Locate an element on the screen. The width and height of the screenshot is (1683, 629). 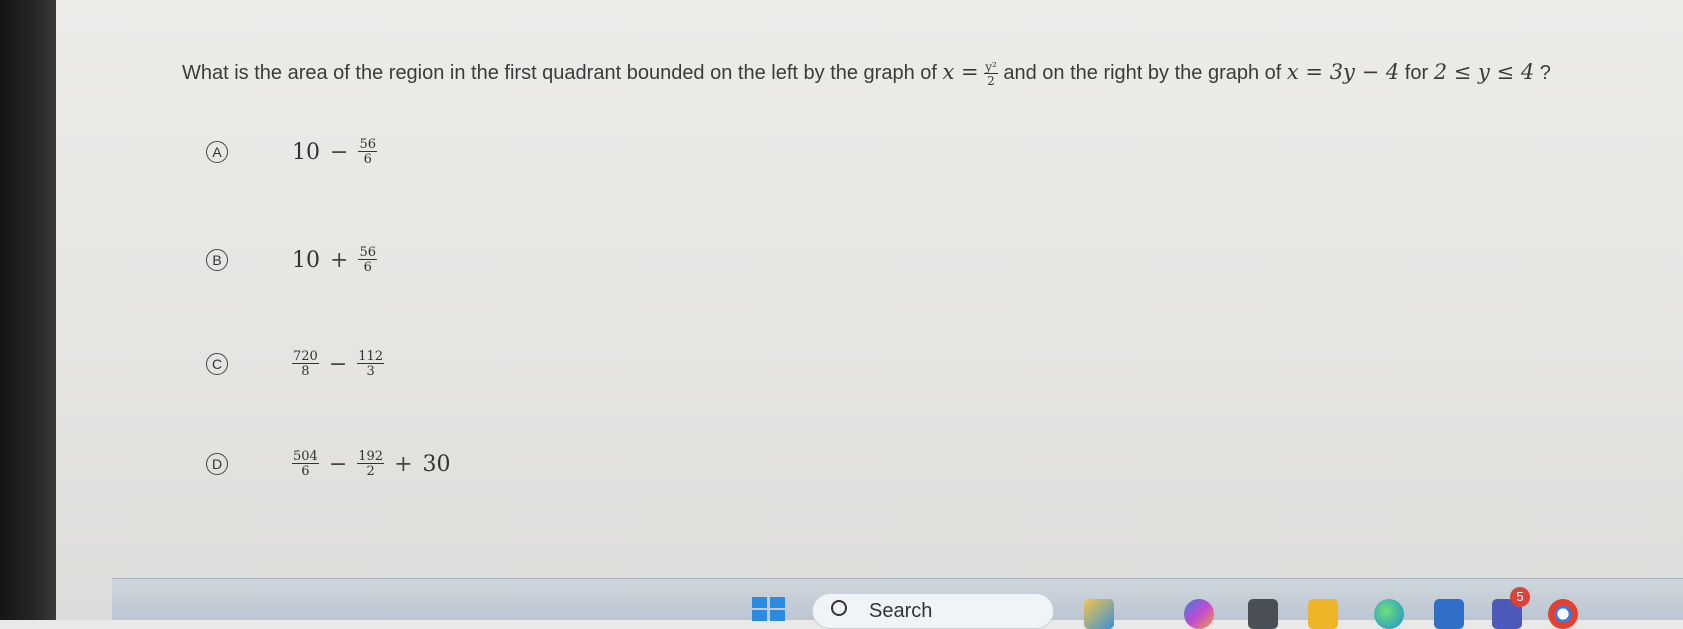
choice-a-operator: − is located at coordinates (339, 152).